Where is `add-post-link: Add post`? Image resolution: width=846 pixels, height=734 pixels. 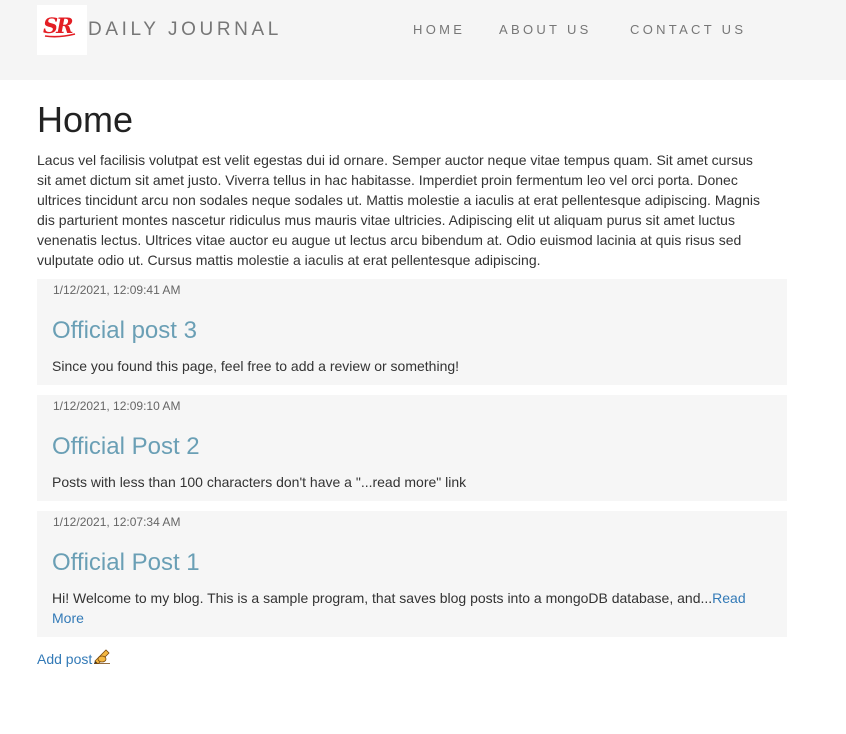
add-post-link: Add post is located at coordinates (74, 658).